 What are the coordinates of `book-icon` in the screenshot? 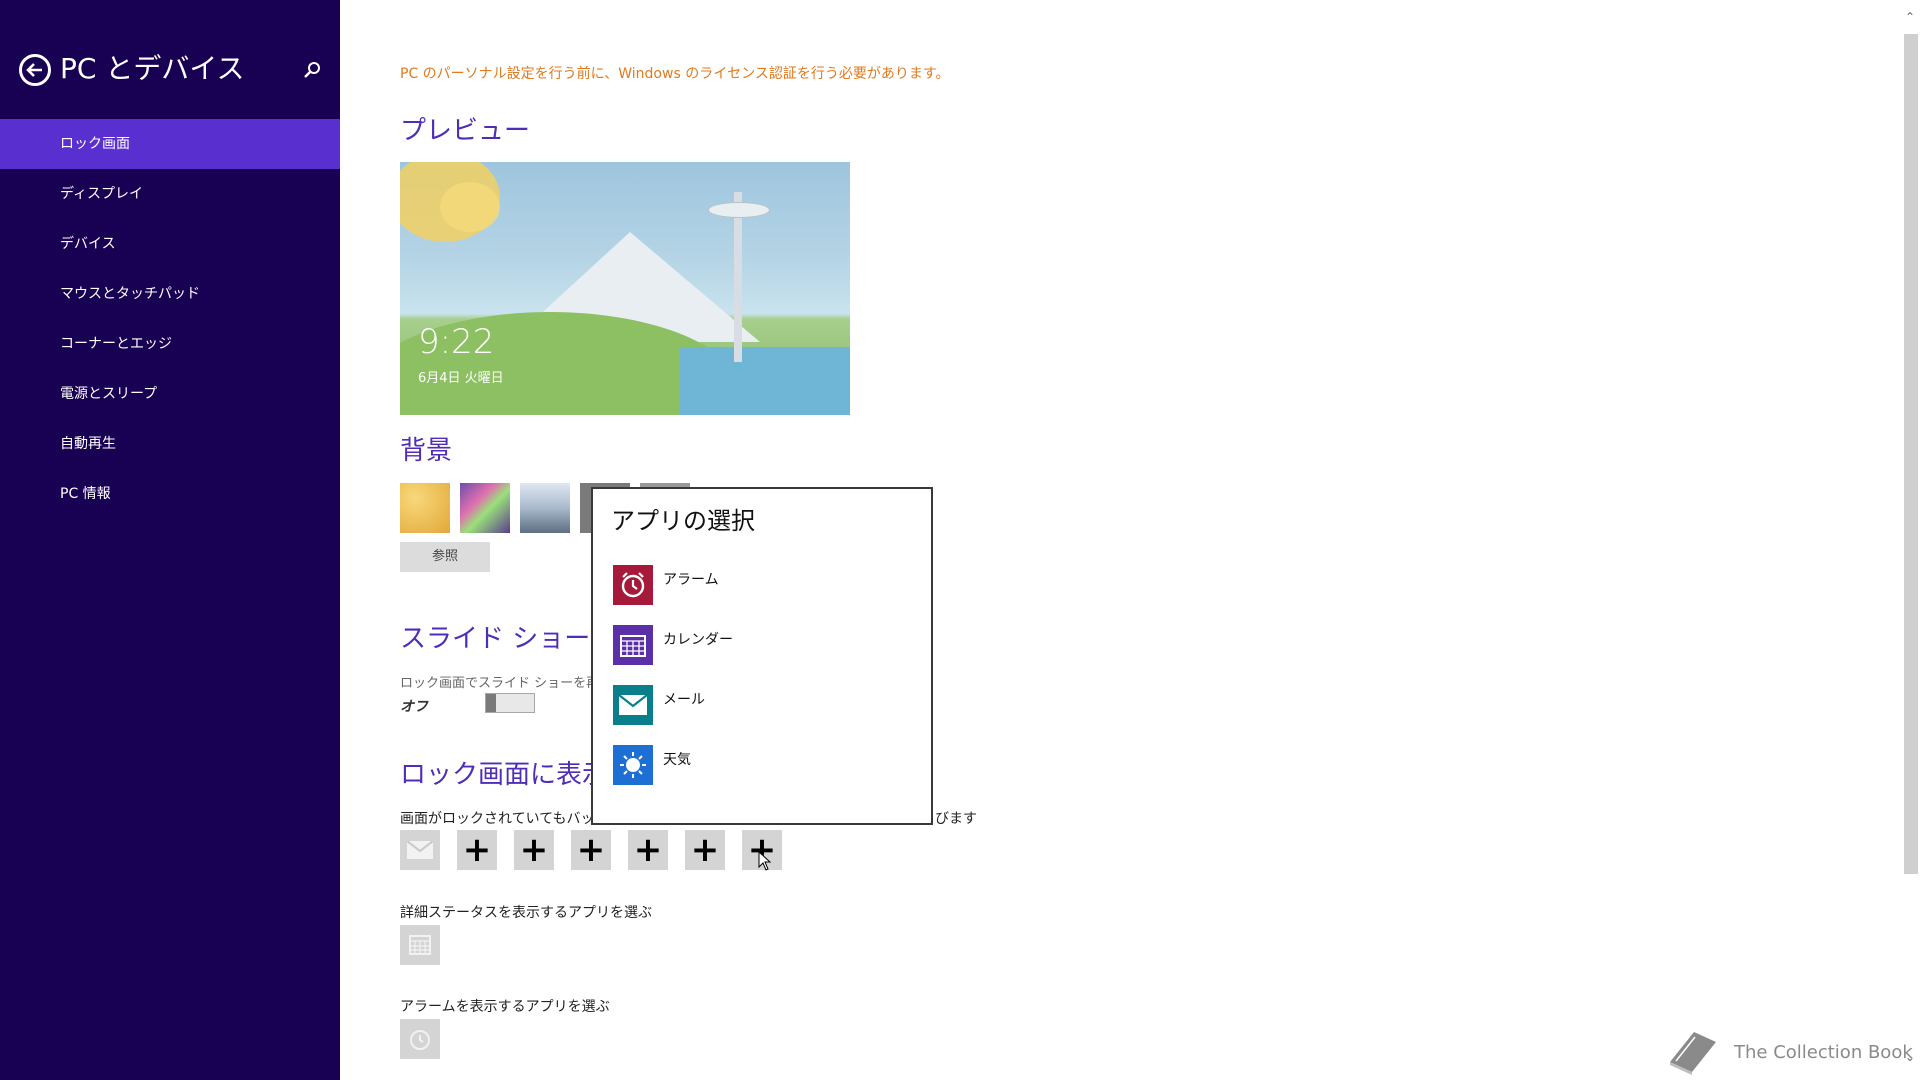 It's located at (1693, 1053).